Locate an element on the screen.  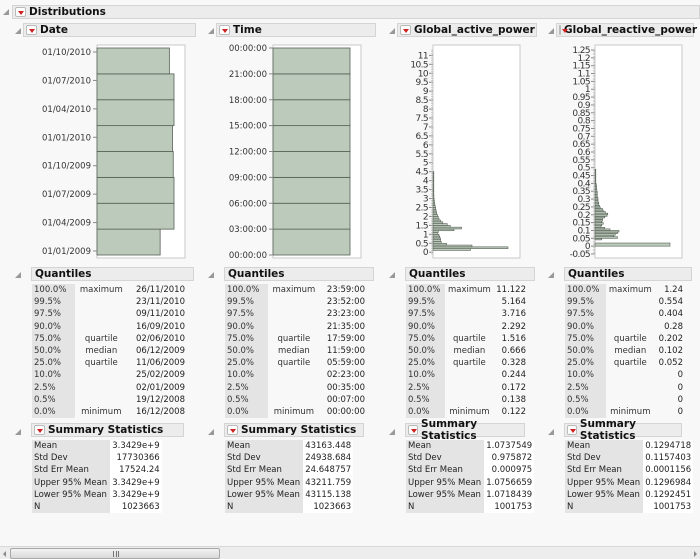
quantiles-title: Quantiles is located at coordinates (256, 274).